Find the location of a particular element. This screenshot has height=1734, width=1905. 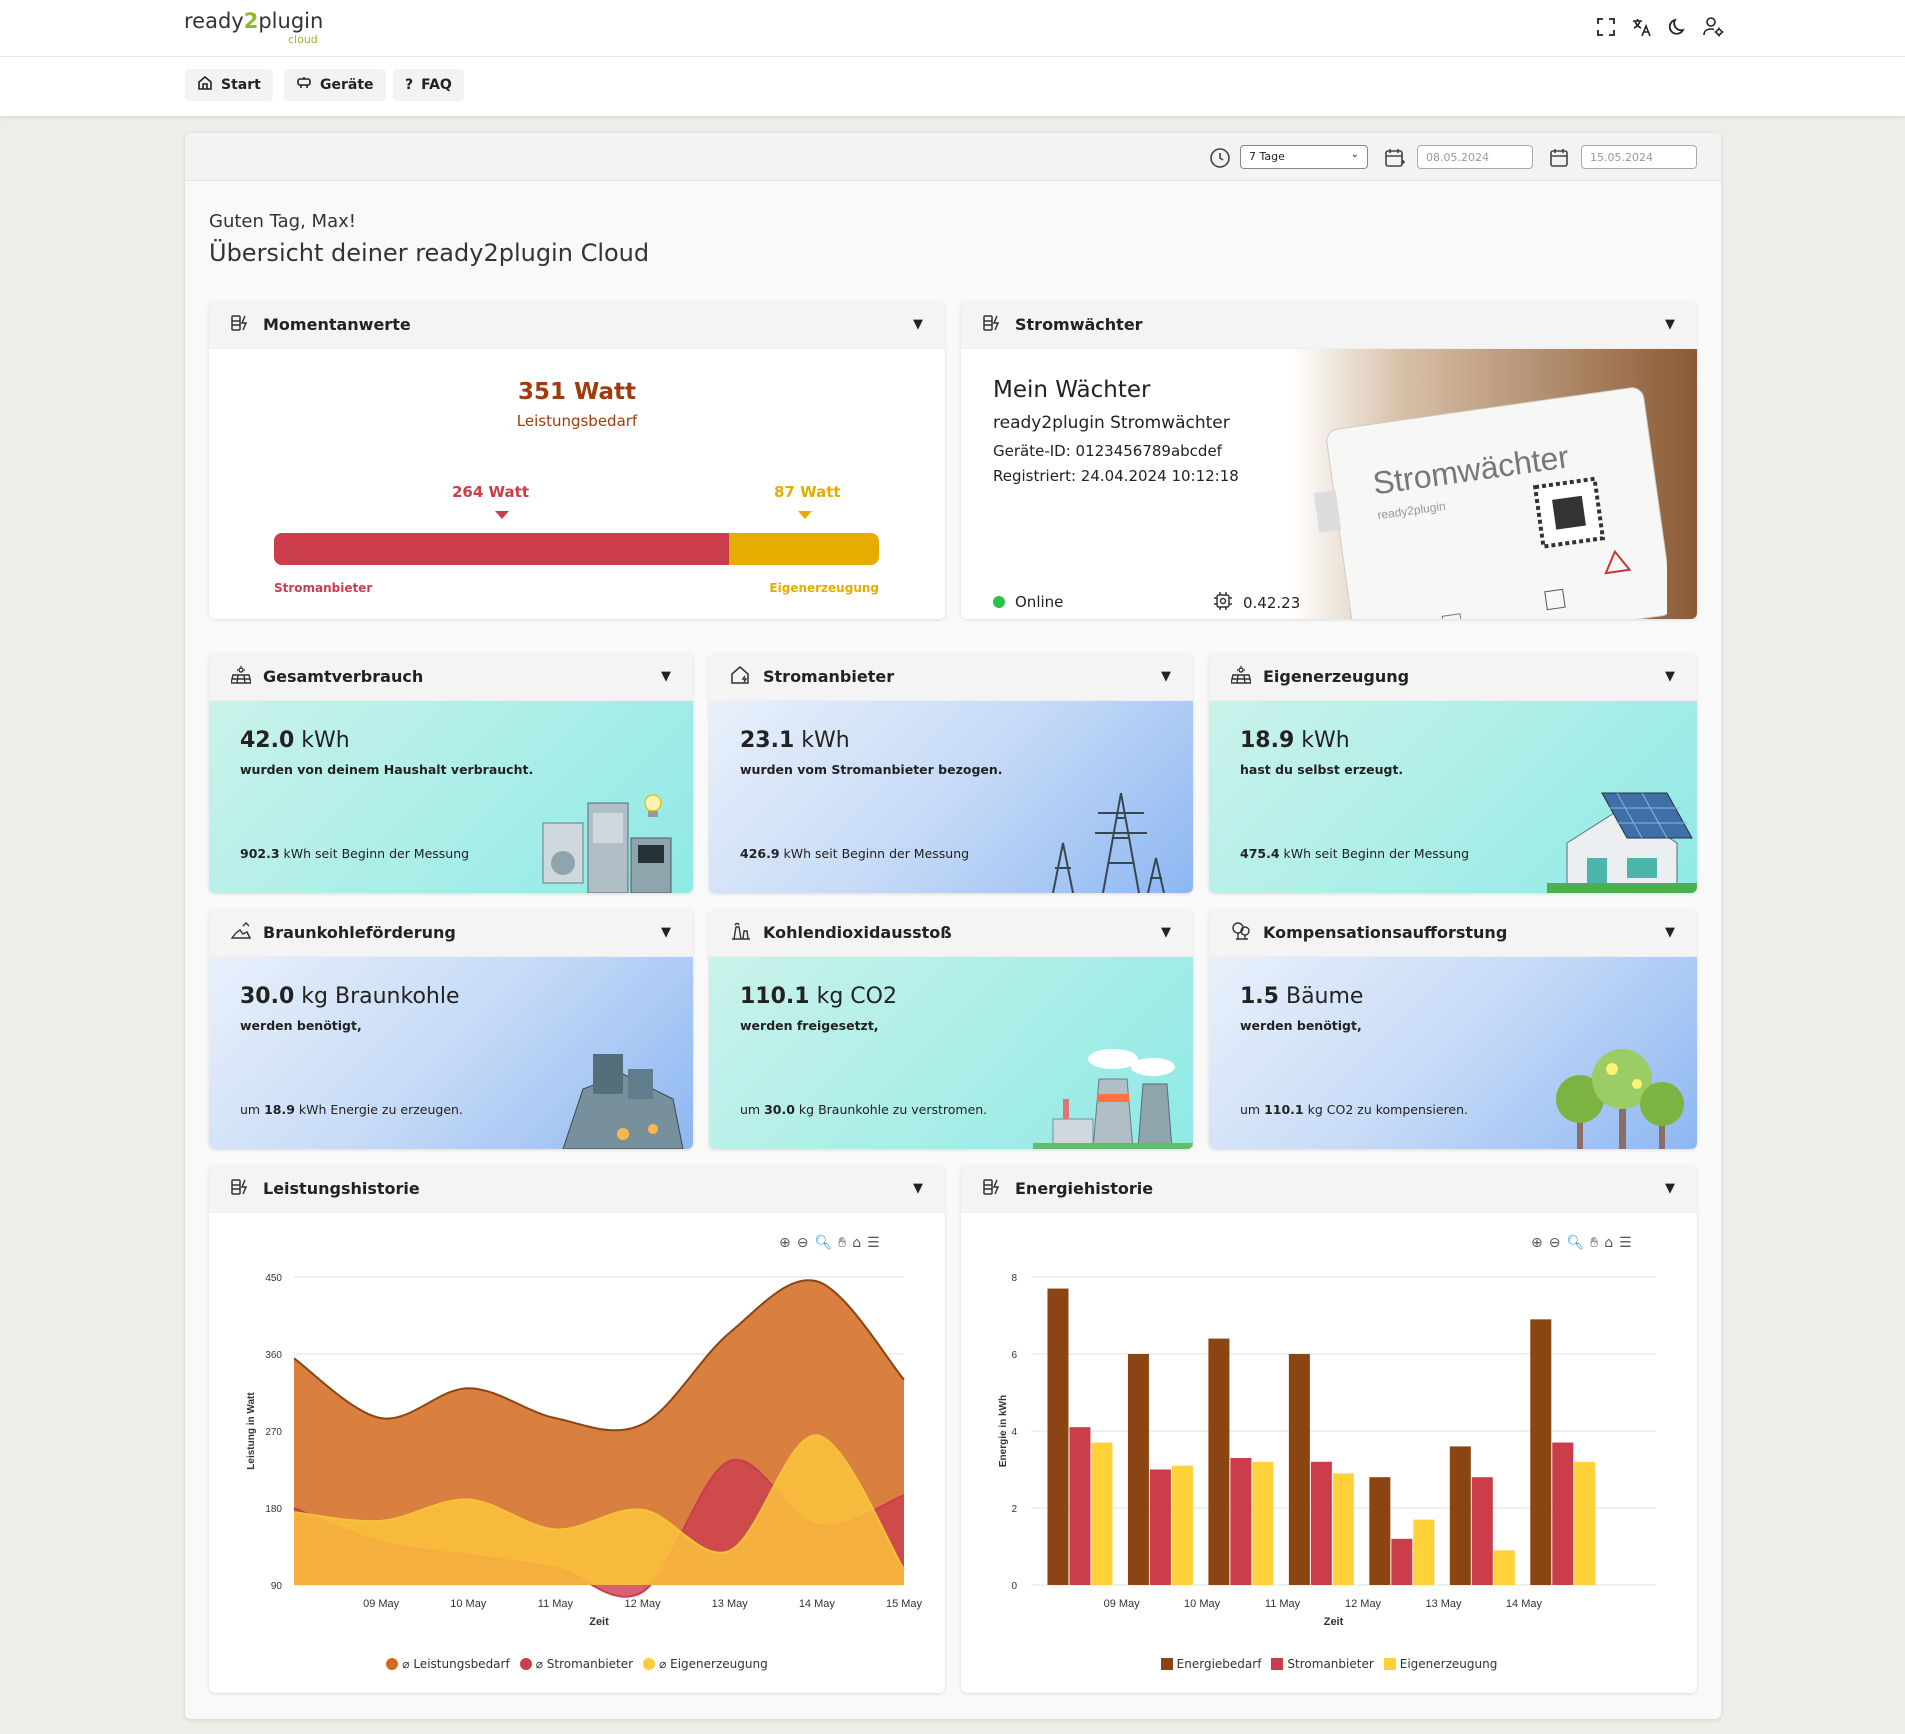

tile-value: 42.0 kWh is located at coordinates (295, 740).